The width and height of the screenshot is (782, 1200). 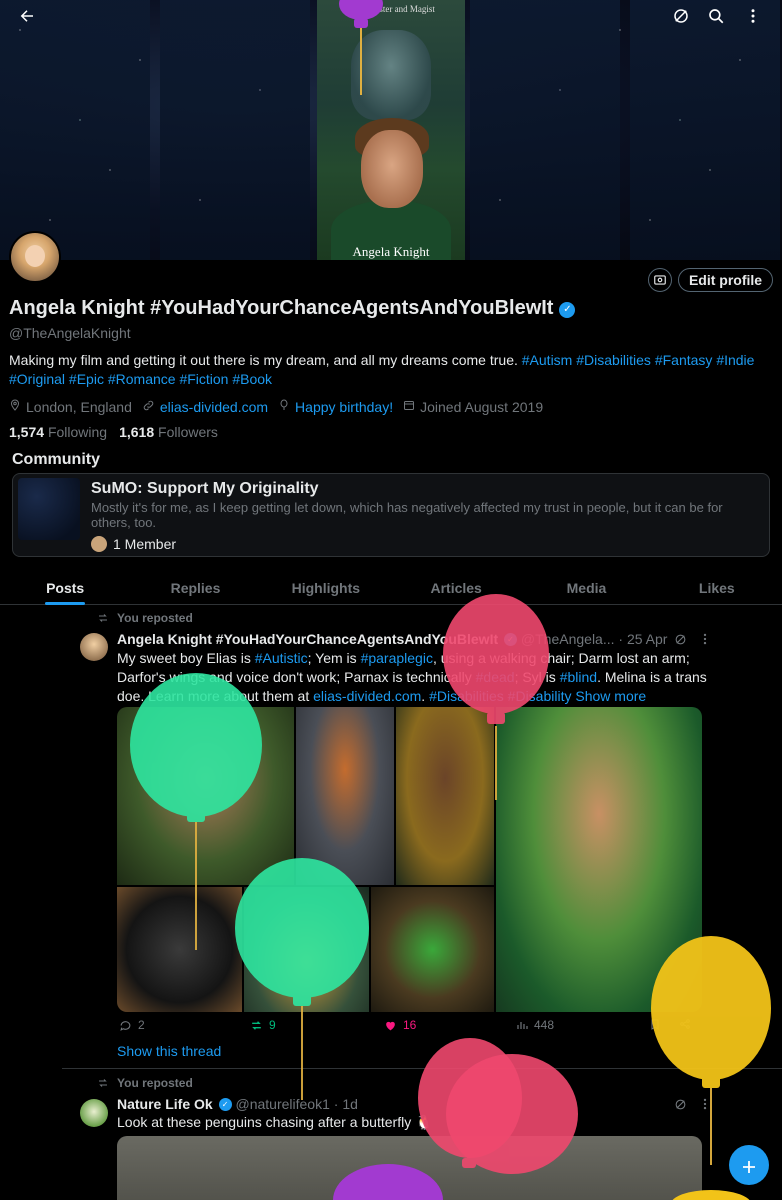 I want to click on view-count: 448, so click(x=544, y=1025).